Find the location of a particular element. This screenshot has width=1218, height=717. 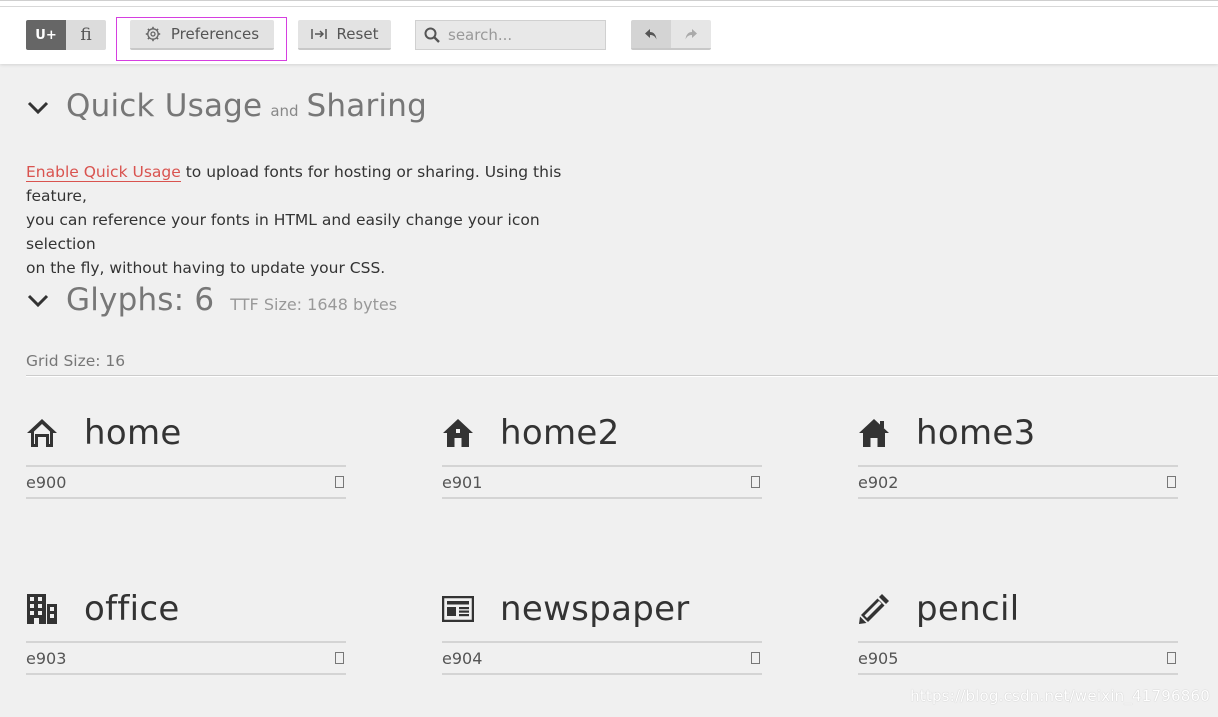

glyph-name: office is located at coordinates (132, 609).